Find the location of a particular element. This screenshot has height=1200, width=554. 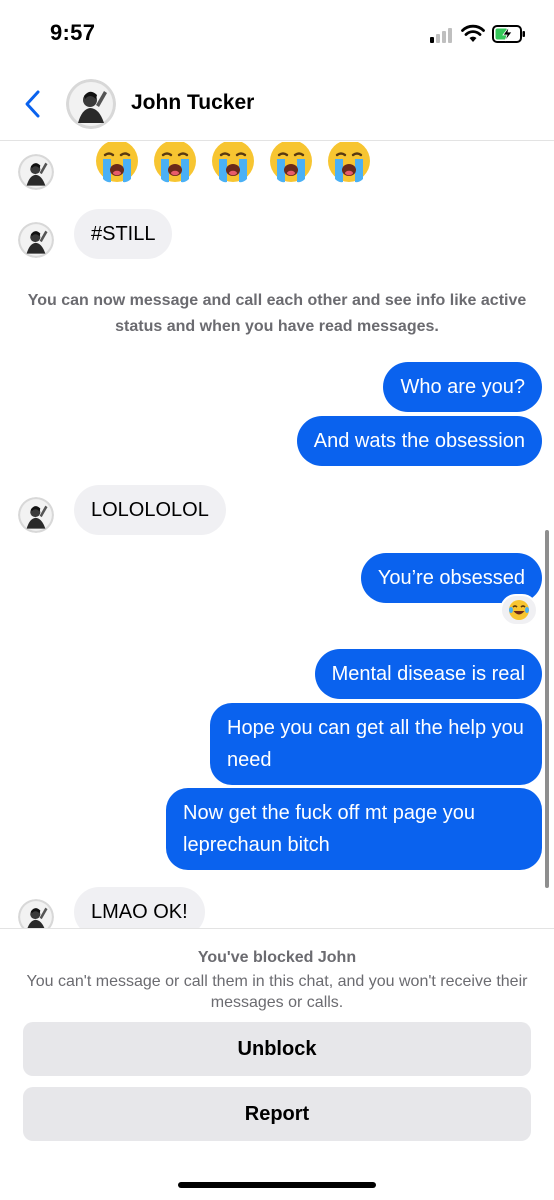

status-time: 9:57 is located at coordinates (73, 32).